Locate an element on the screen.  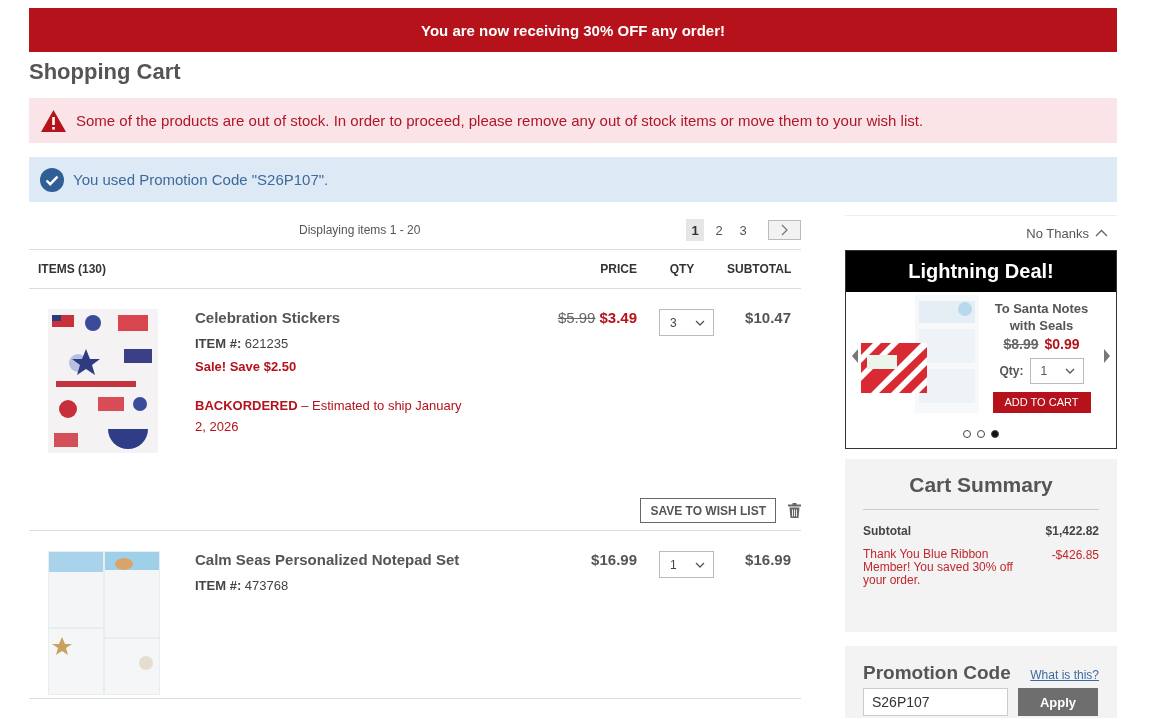
alert-message: You used Promotion Code "S26P107". is located at coordinates (201, 179).